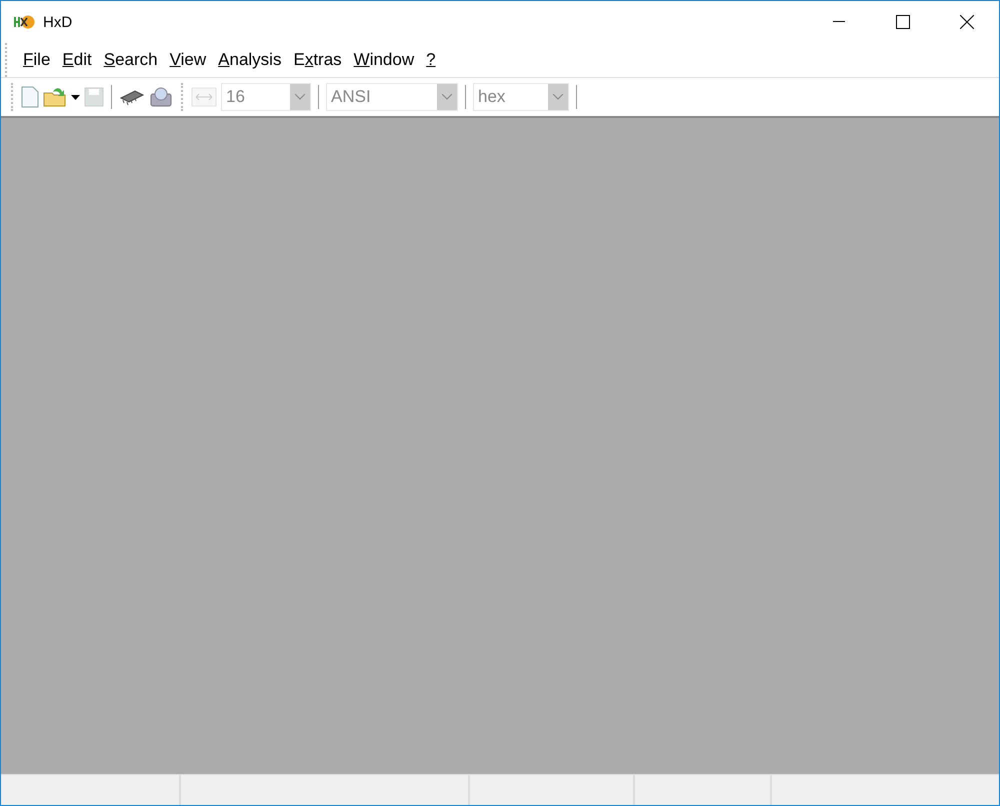 The width and height of the screenshot is (1000, 806). Describe the element at coordinates (967, 22) in the screenshot. I see `close-icon` at that location.